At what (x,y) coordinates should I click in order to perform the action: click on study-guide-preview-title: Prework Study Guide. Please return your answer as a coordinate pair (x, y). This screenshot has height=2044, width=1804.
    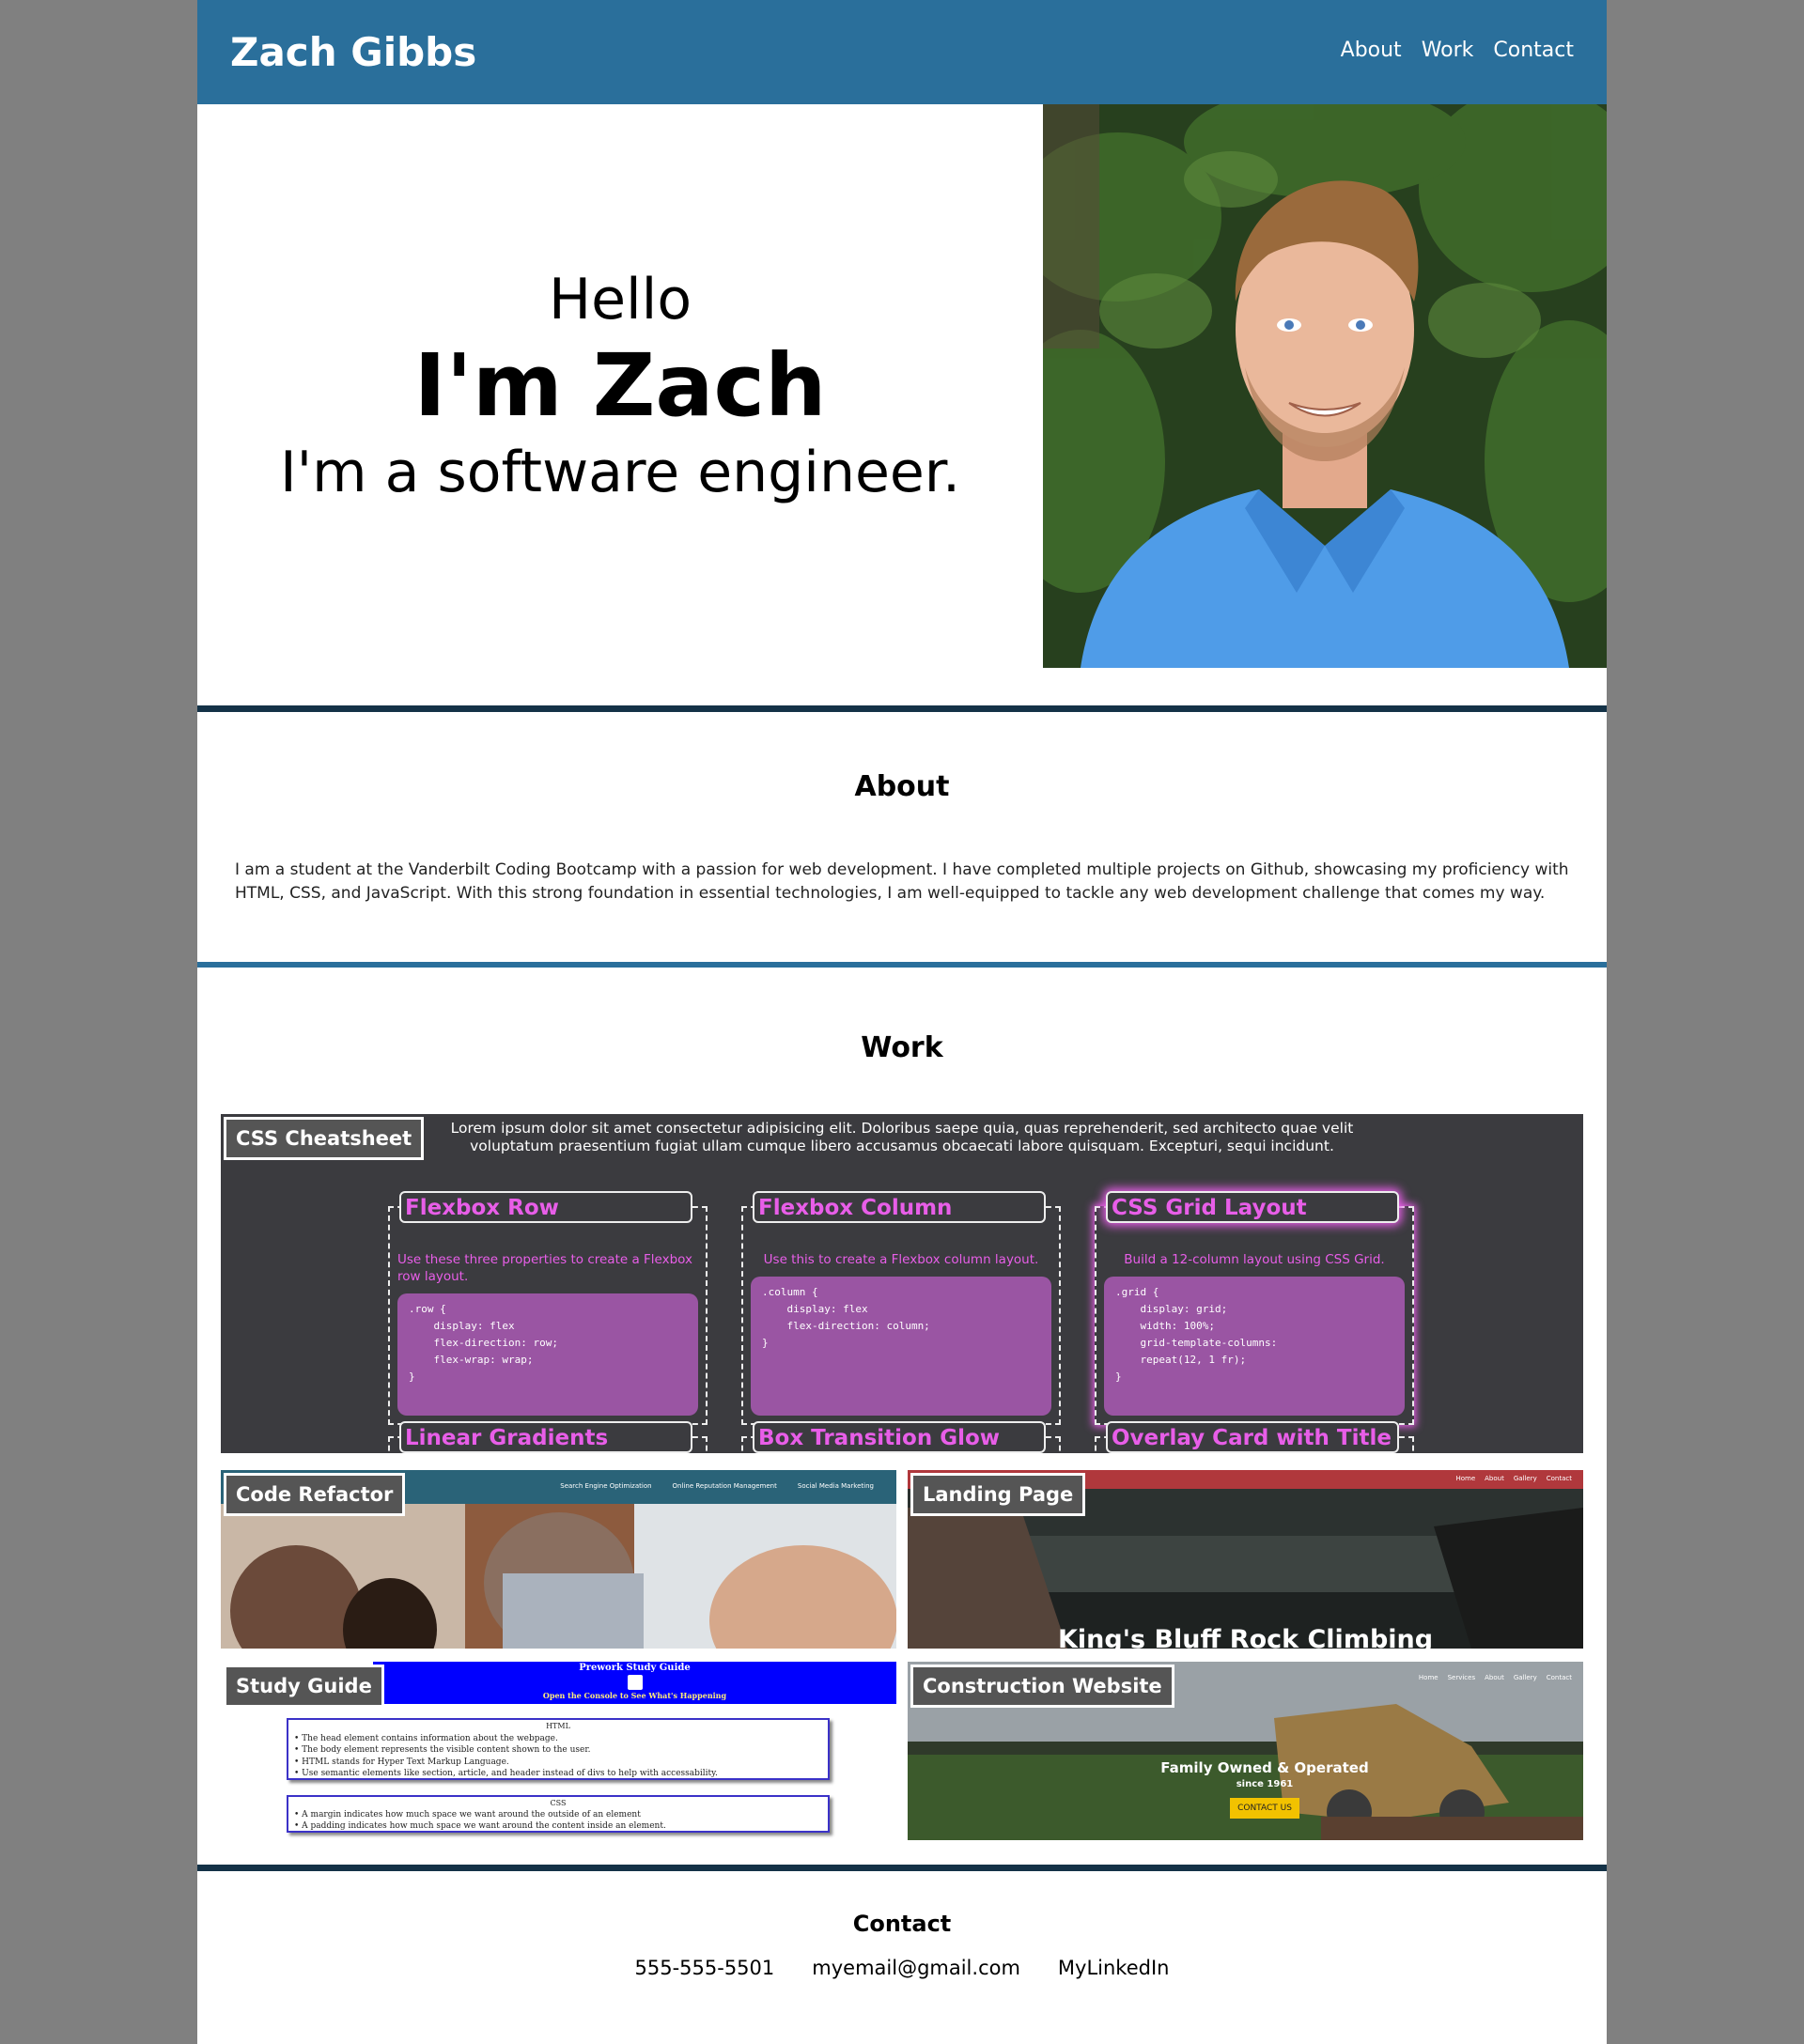
    Looking at the image, I should click on (635, 1668).